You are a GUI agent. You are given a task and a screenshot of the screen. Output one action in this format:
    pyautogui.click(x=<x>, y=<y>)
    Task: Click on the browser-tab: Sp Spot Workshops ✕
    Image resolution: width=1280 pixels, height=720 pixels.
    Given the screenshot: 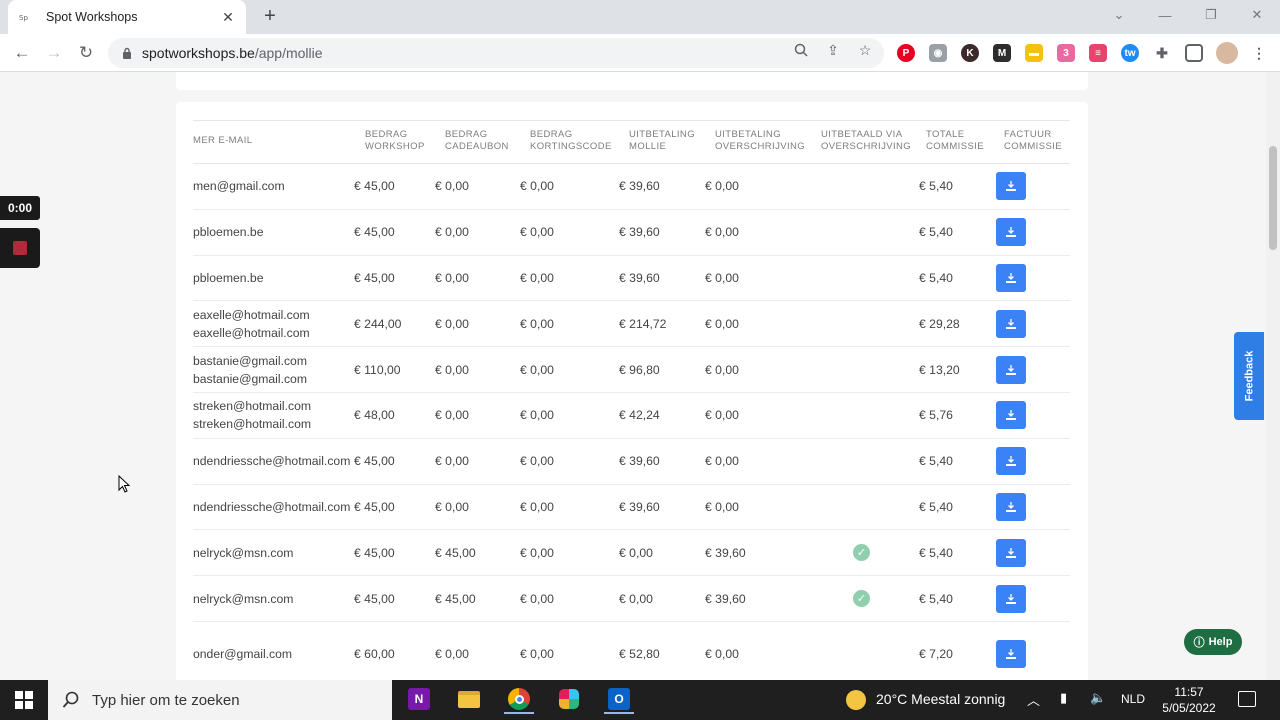 What is the action you would take?
    pyautogui.click(x=127, y=17)
    